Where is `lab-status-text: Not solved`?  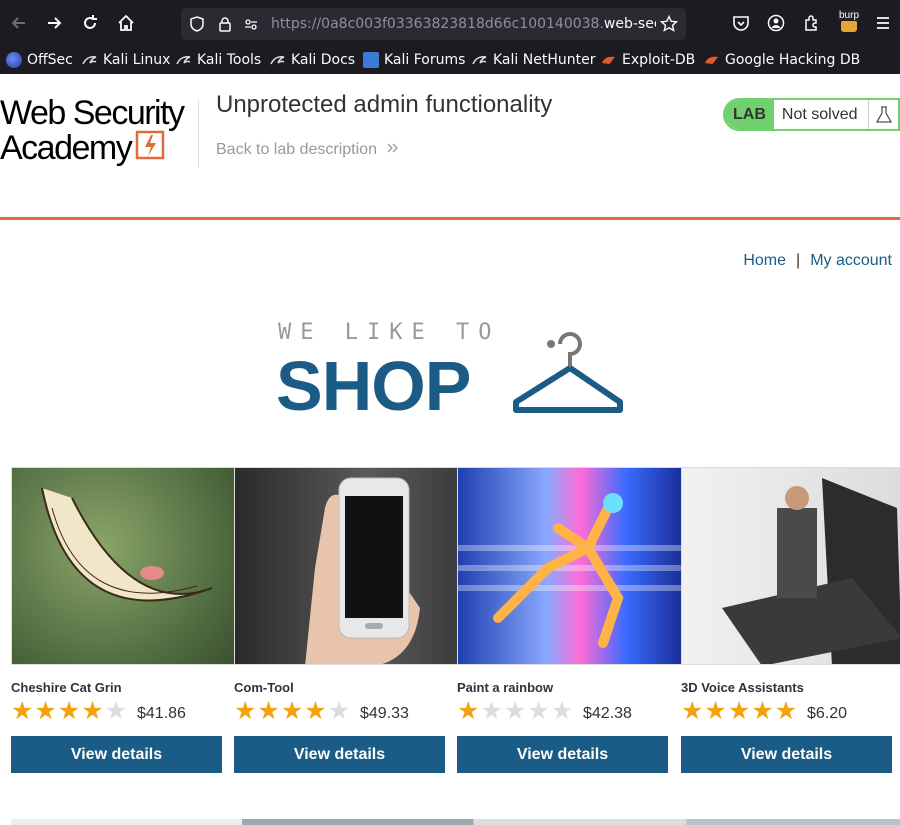
lab-status-text: Not solved is located at coordinates (819, 114).